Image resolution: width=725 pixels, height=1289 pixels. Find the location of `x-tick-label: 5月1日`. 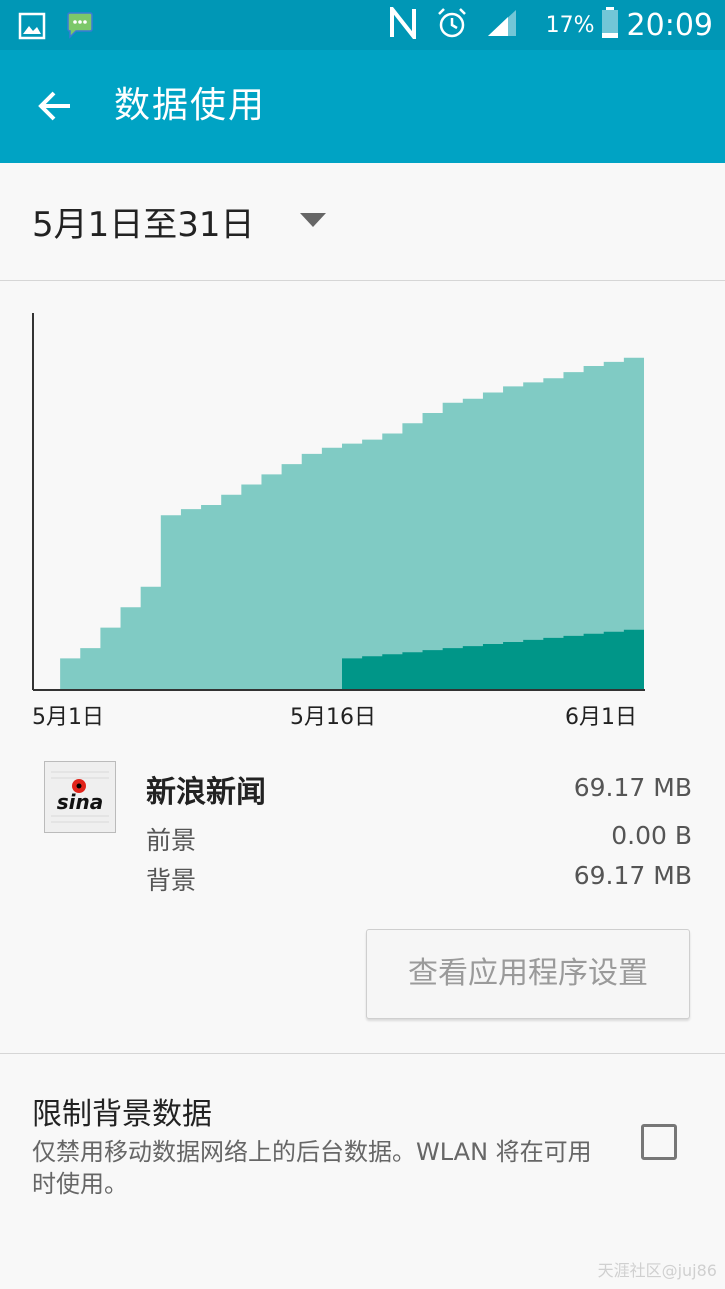

x-tick-label: 5月1日 is located at coordinates (68, 717).